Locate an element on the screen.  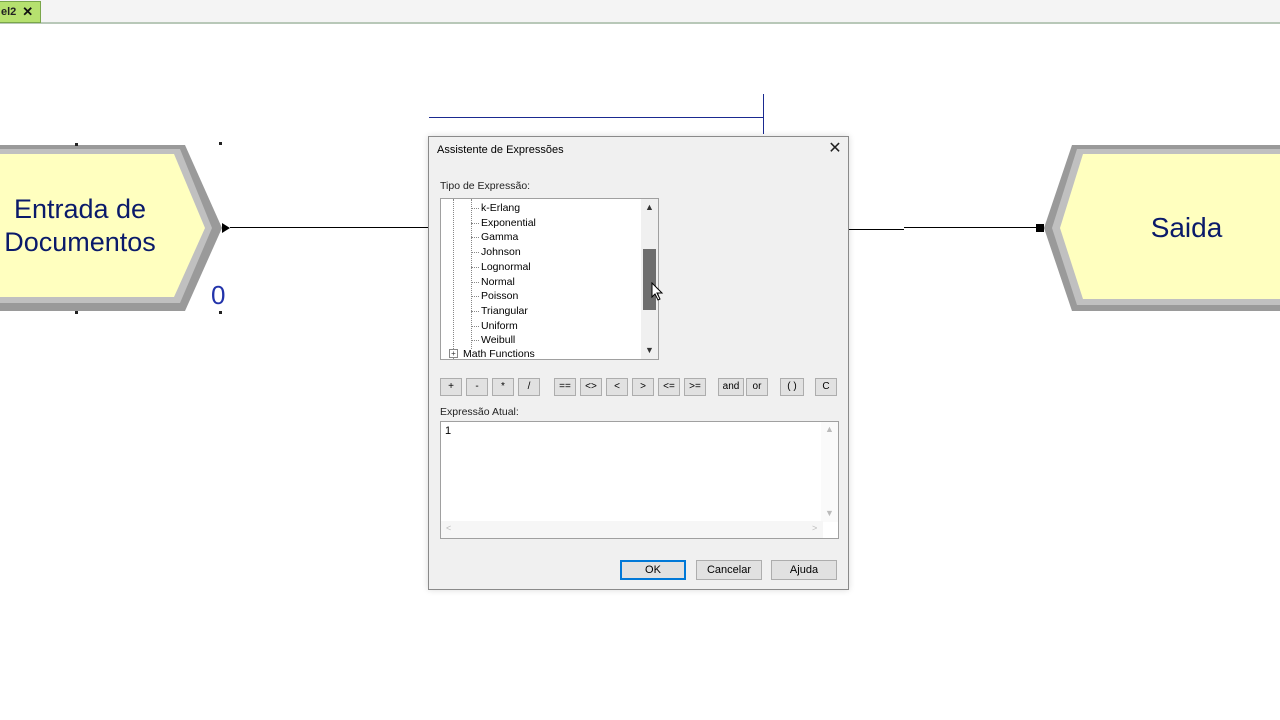
entry-label-line1: Entrada de is located at coordinates (80, 209).